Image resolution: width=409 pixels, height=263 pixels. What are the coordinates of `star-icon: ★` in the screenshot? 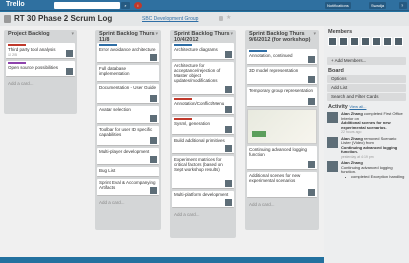 It's located at (228, 17).